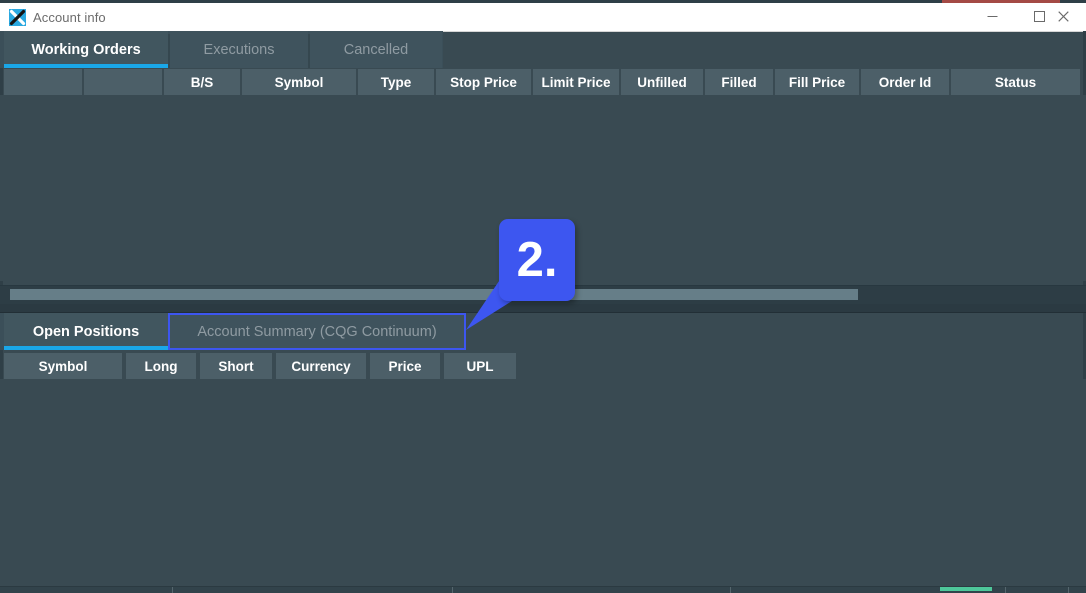  What do you see at coordinates (69, 17) in the screenshot?
I see `window-title: Account info` at bounding box center [69, 17].